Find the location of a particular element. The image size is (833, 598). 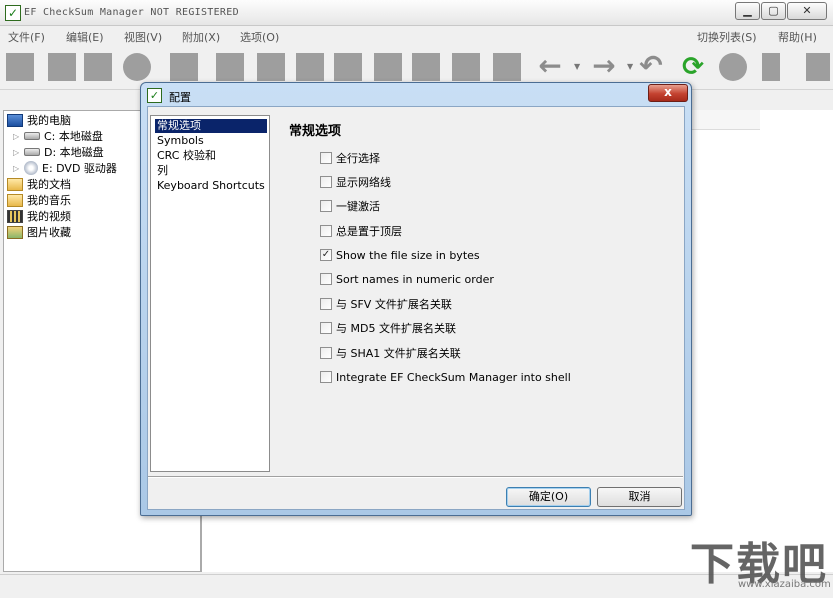

option-shell-integration: Integrate EF CheckSum Manager into shell is located at coordinates (445, 377).